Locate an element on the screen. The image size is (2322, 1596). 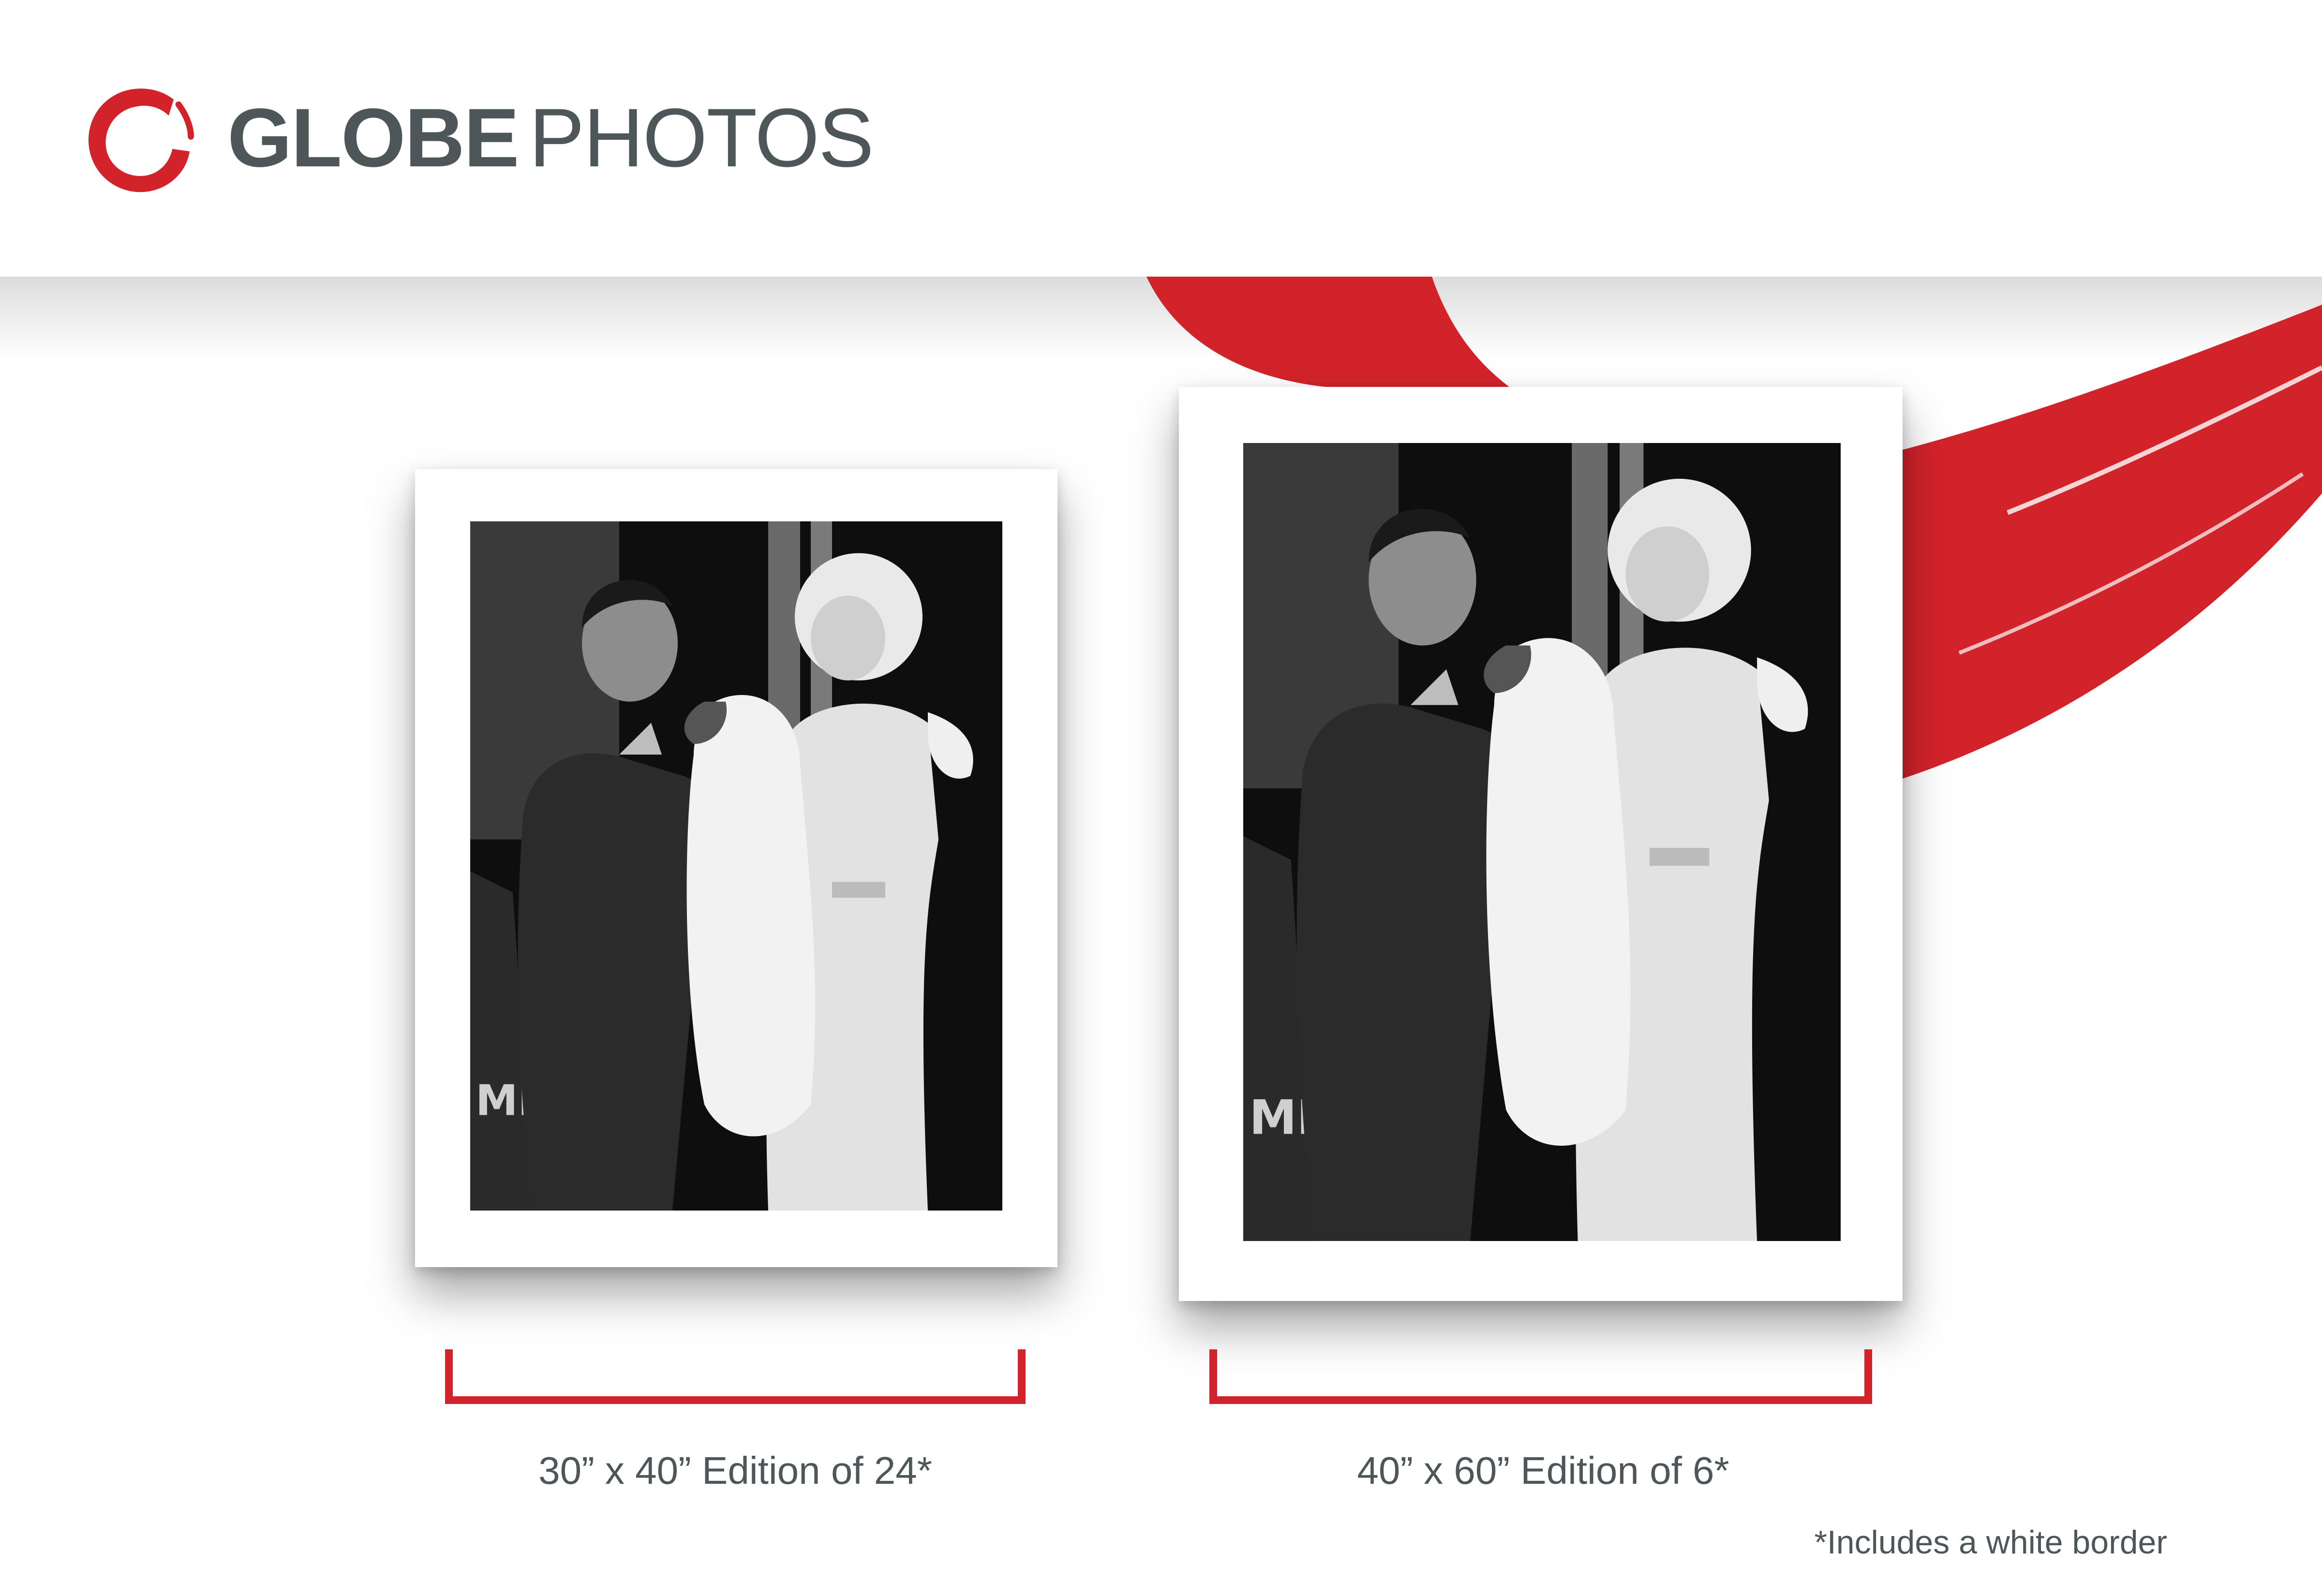
brand-name-light: PHOTOS is located at coordinates (701, 137).